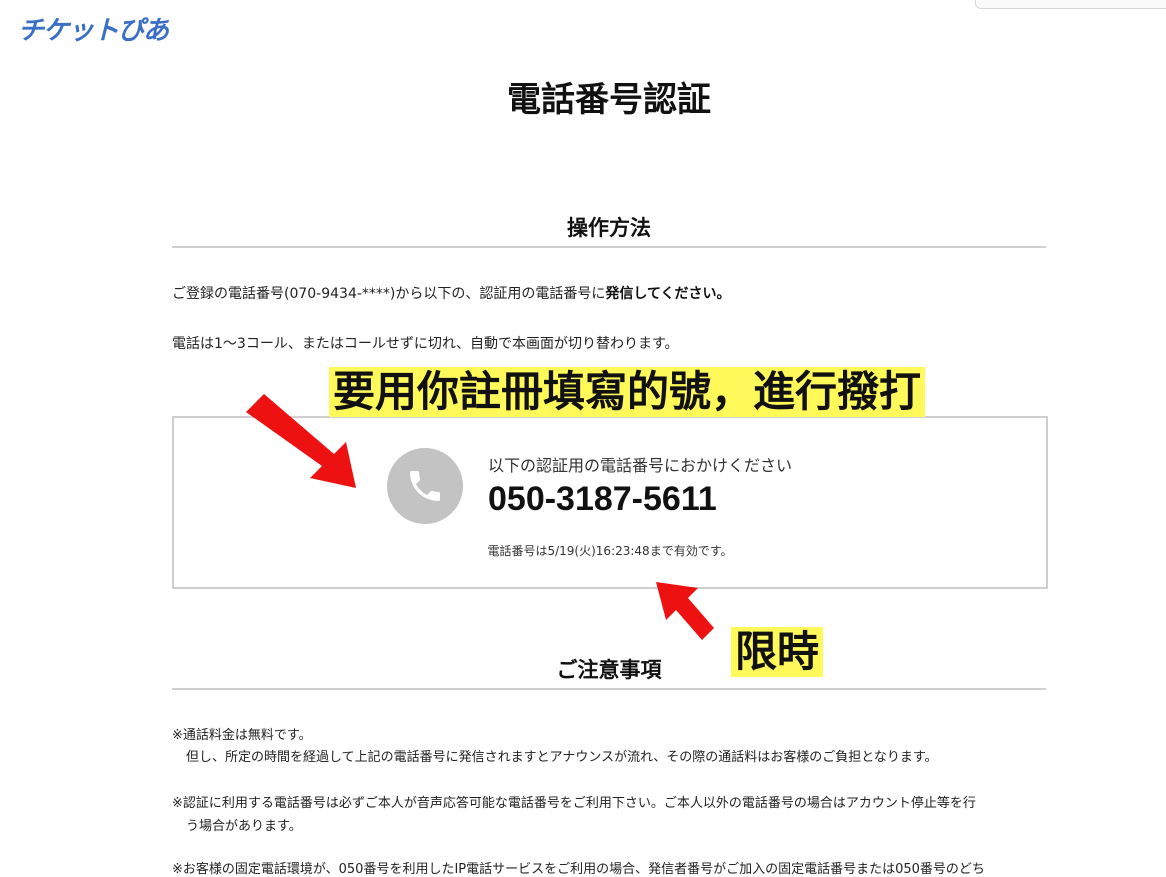  Describe the element at coordinates (610, 551) in the screenshot. I see `validity-note: 電話番号は5/19(火)16:23:48まで有効です。` at that location.